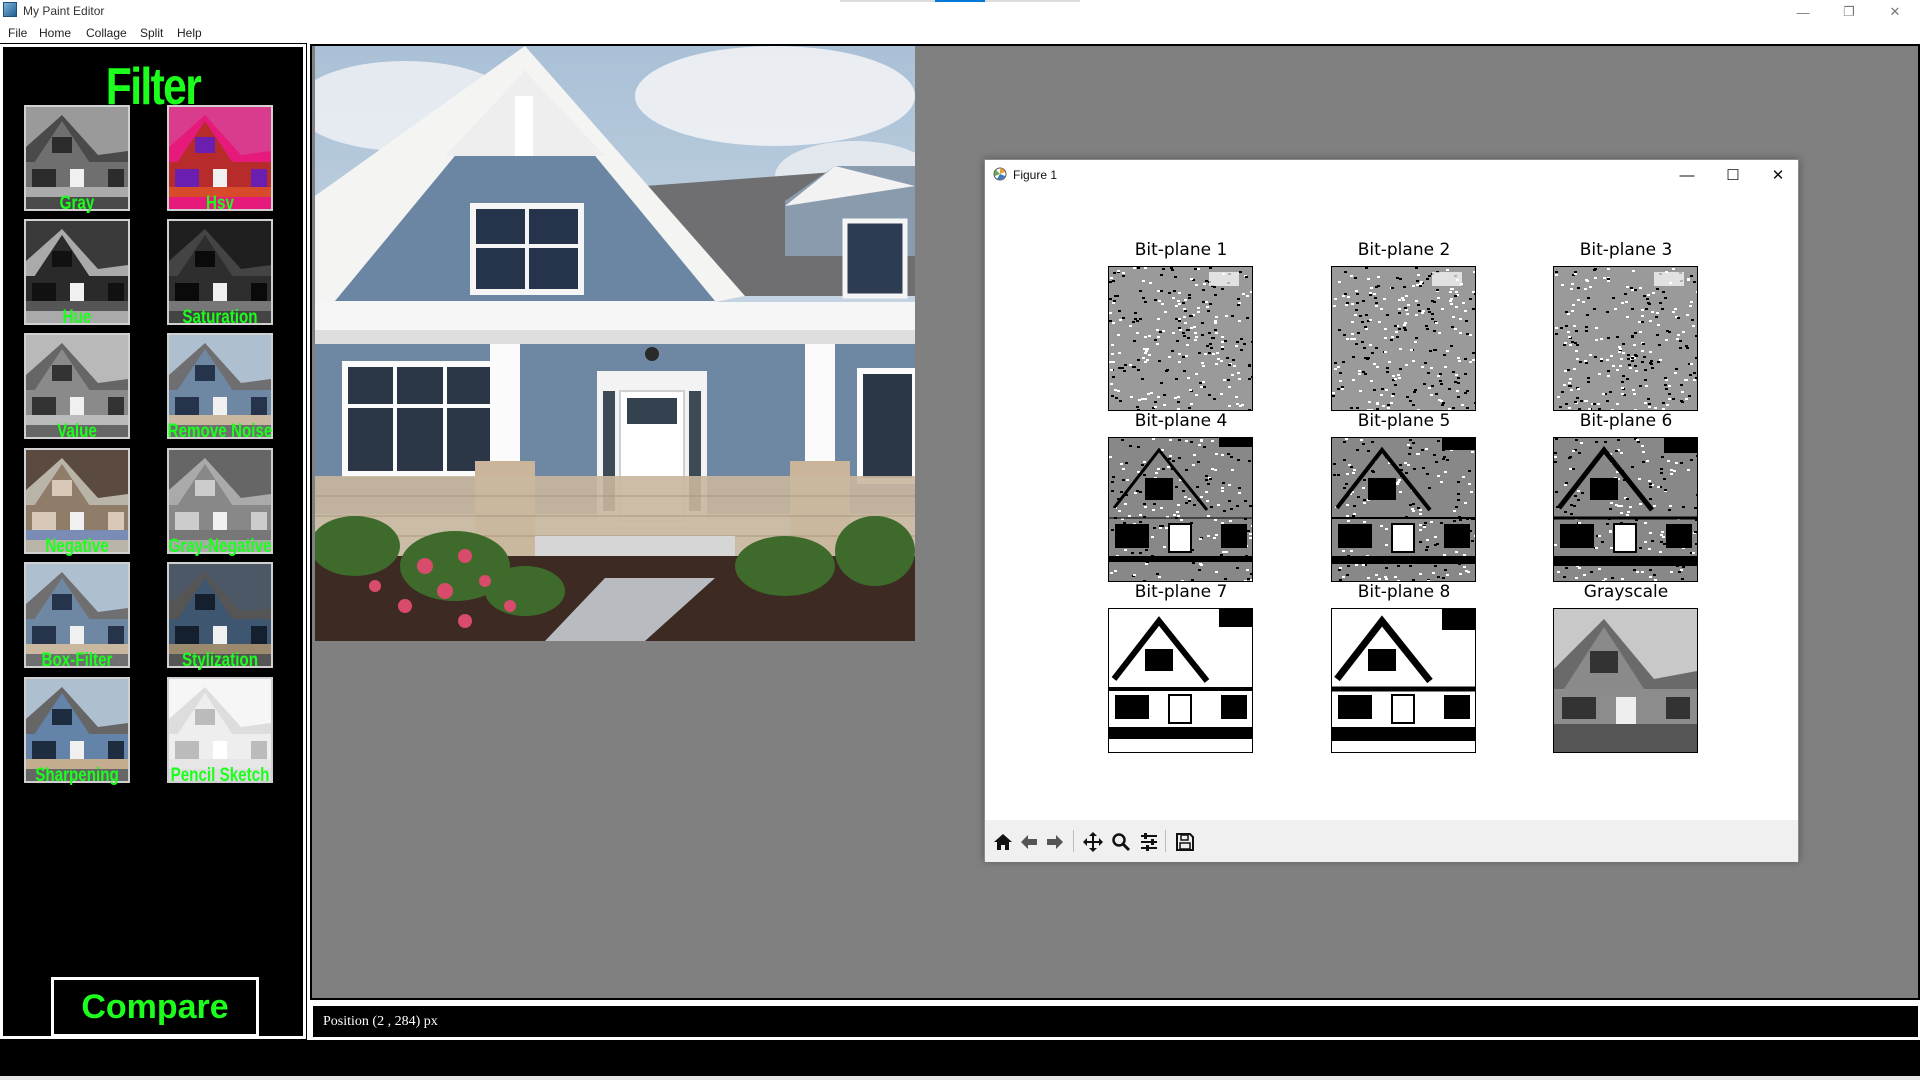  Describe the element at coordinates (1121, 842) in the screenshot. I see `zoom-icon` at that location.